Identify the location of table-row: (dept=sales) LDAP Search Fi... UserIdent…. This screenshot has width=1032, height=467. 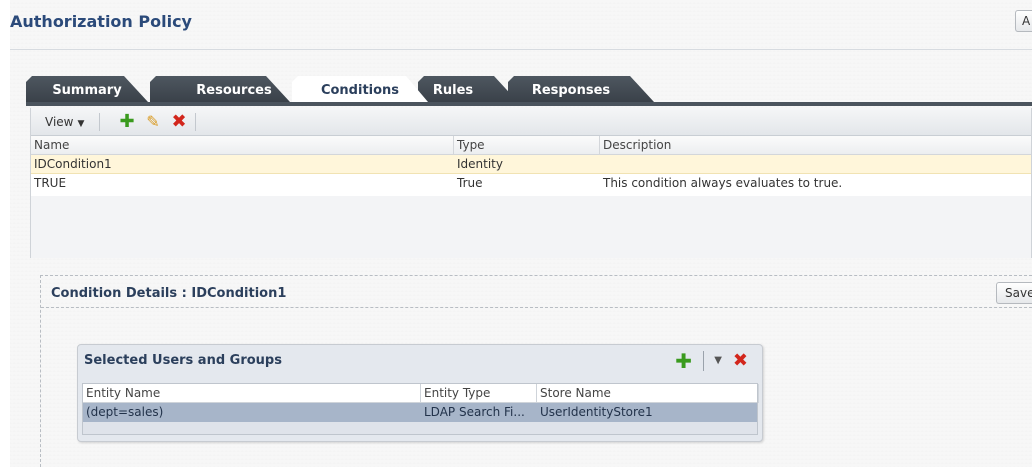
(420, 412).